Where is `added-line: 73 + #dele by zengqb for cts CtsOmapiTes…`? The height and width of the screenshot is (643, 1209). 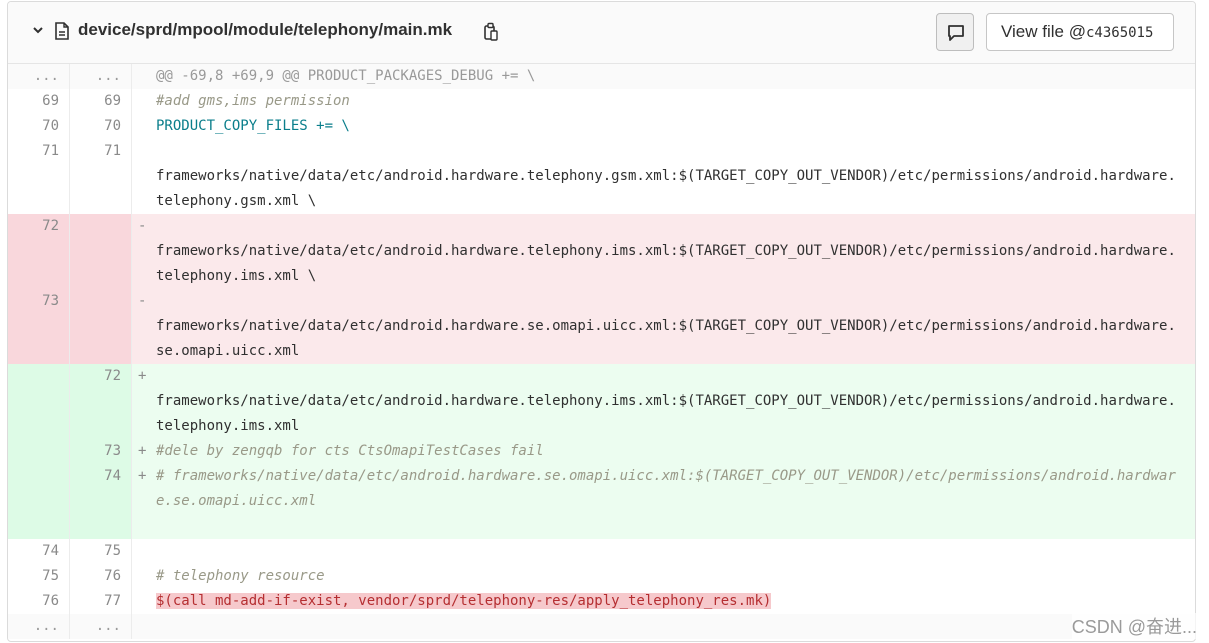 added-line: 73 + #dele by zengqb for cts CtsOmapiTes… is located at coordinates (601, 451).